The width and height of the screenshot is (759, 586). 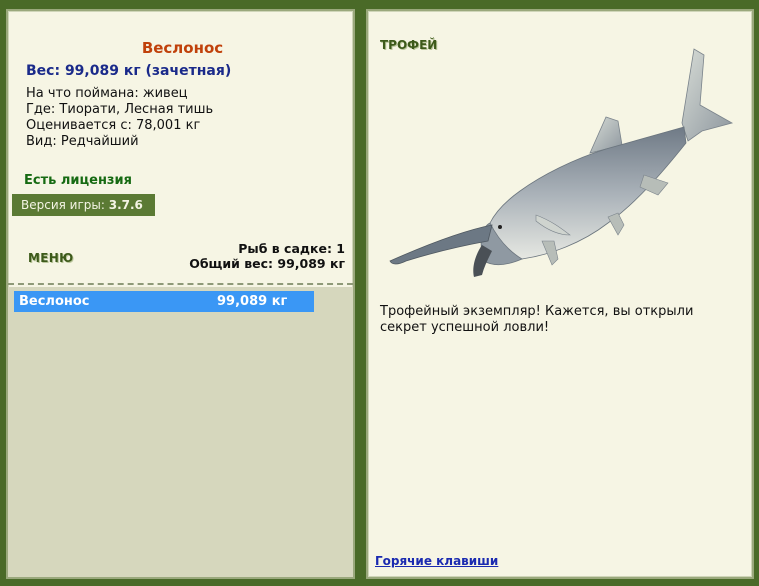 I want to click on bait-info: На что поймана: живец, so click(x=107, y=93).